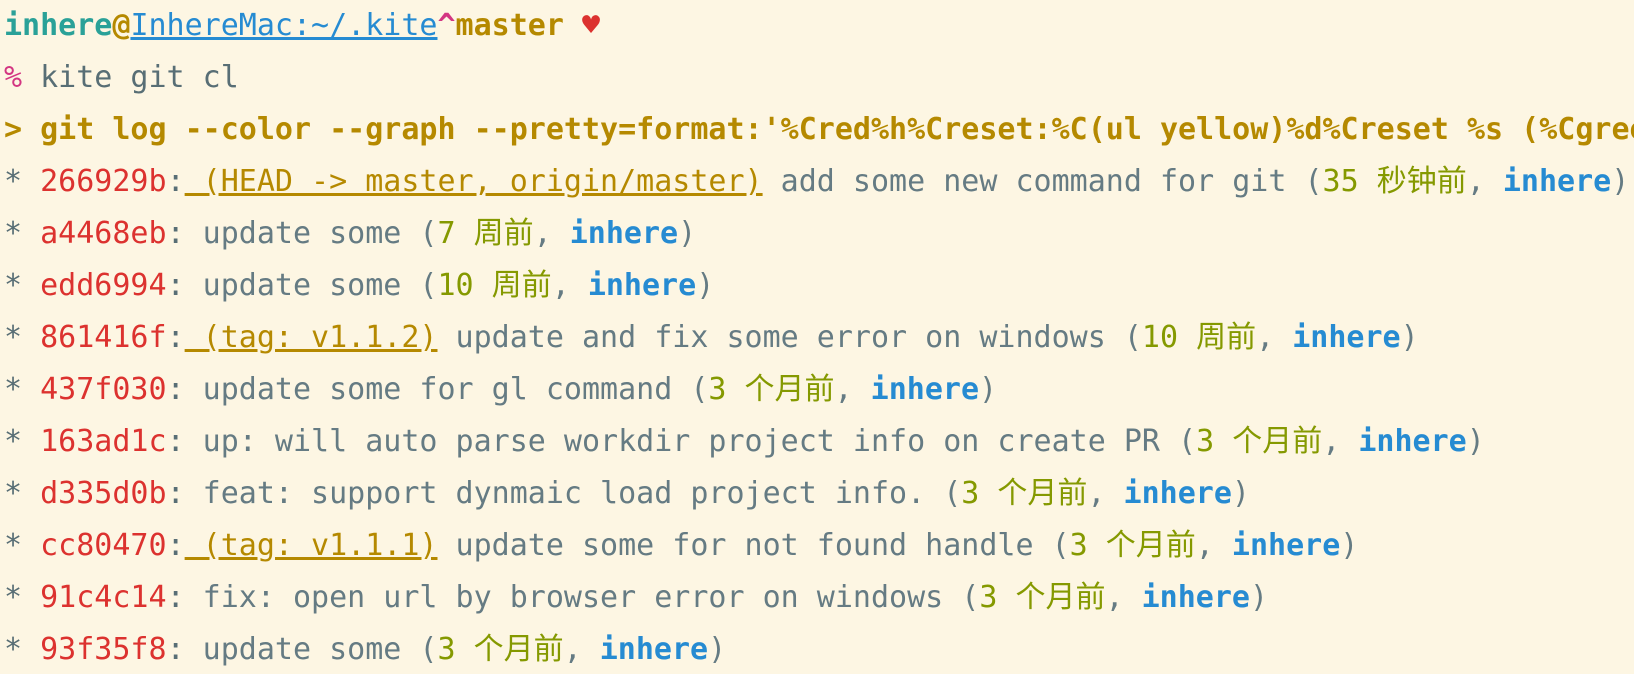 Image resolution: width=1634 pixels, height=674 pixels. Describe the element at coordinates (509, 25) in the screenshot. I see `prompt-branch: master` at that location.